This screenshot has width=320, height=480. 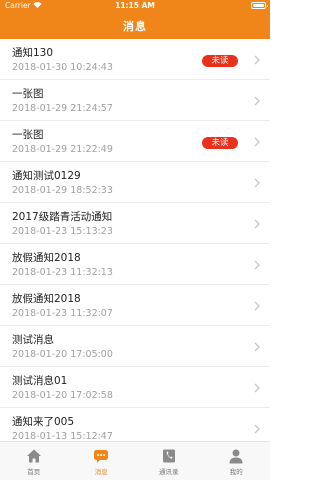 I want to click on status-time: 11:15 AM, so click(x=135, y=5).